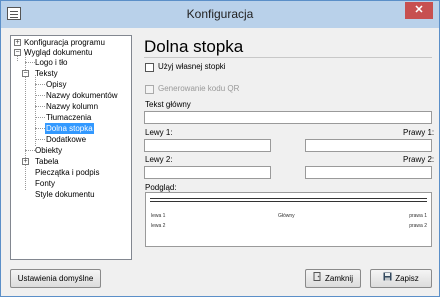 This screenshot has height=297, width=440. I want to click on preview-label: Podgląd:, so click(161, 187).